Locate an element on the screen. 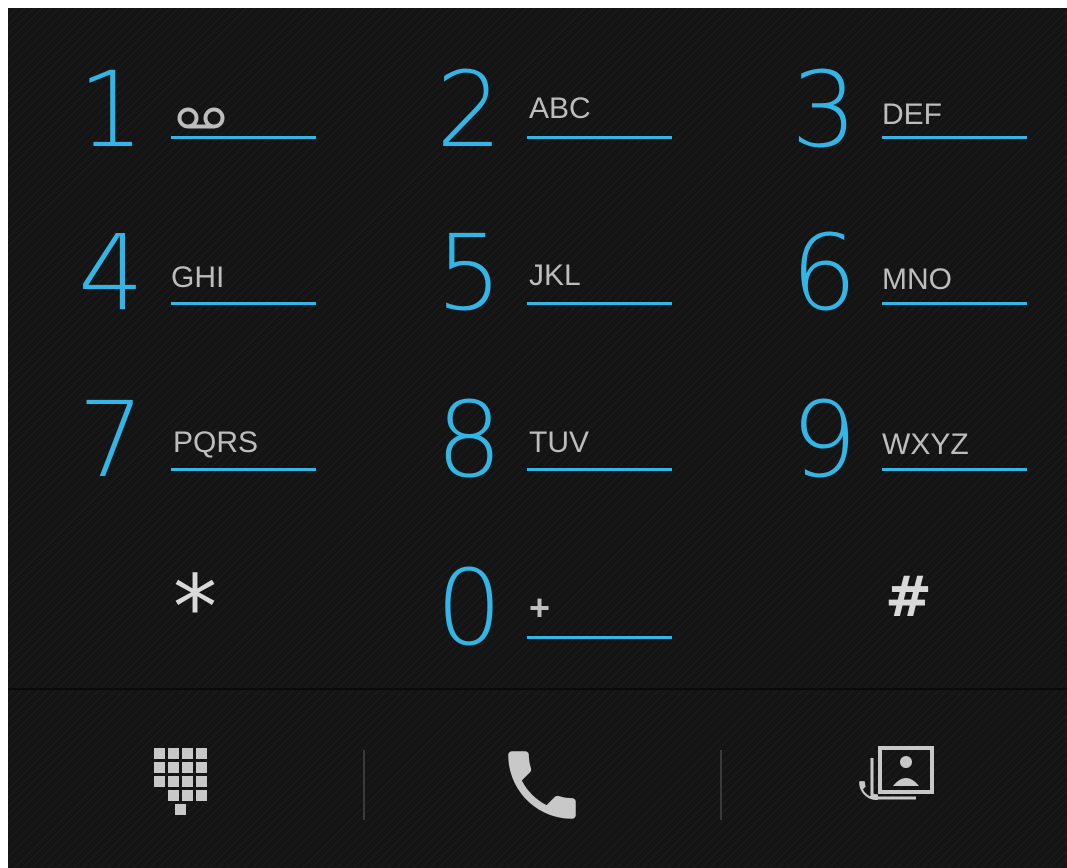 The height and width of the screenshot is (868, 1067). key-digit: 5 is located at coordinates (469, 273).